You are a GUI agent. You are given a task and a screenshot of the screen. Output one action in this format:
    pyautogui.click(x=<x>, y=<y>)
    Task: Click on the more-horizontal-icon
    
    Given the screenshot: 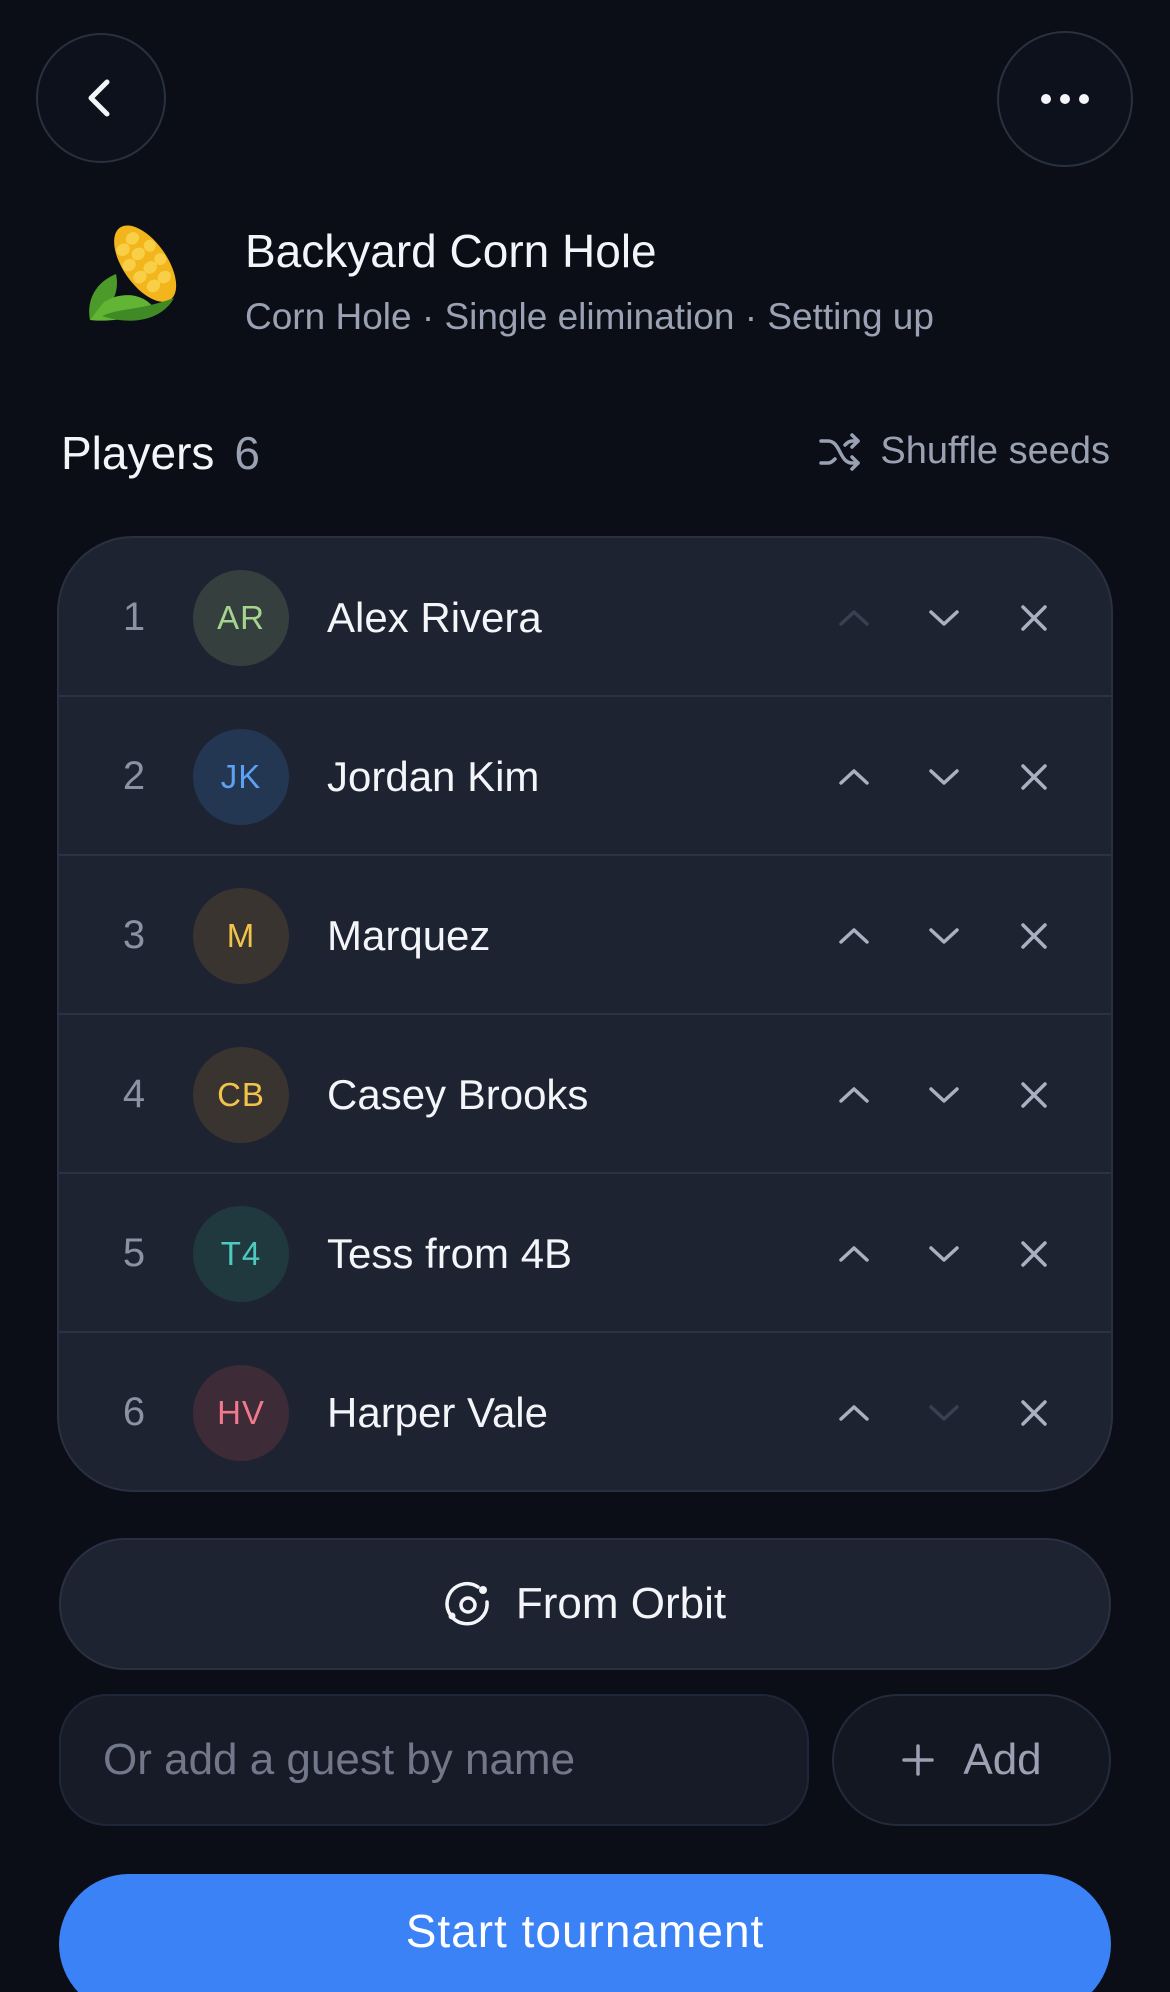 What is the action you would take?
    pyautogui.click(x=1065, y=99)
    